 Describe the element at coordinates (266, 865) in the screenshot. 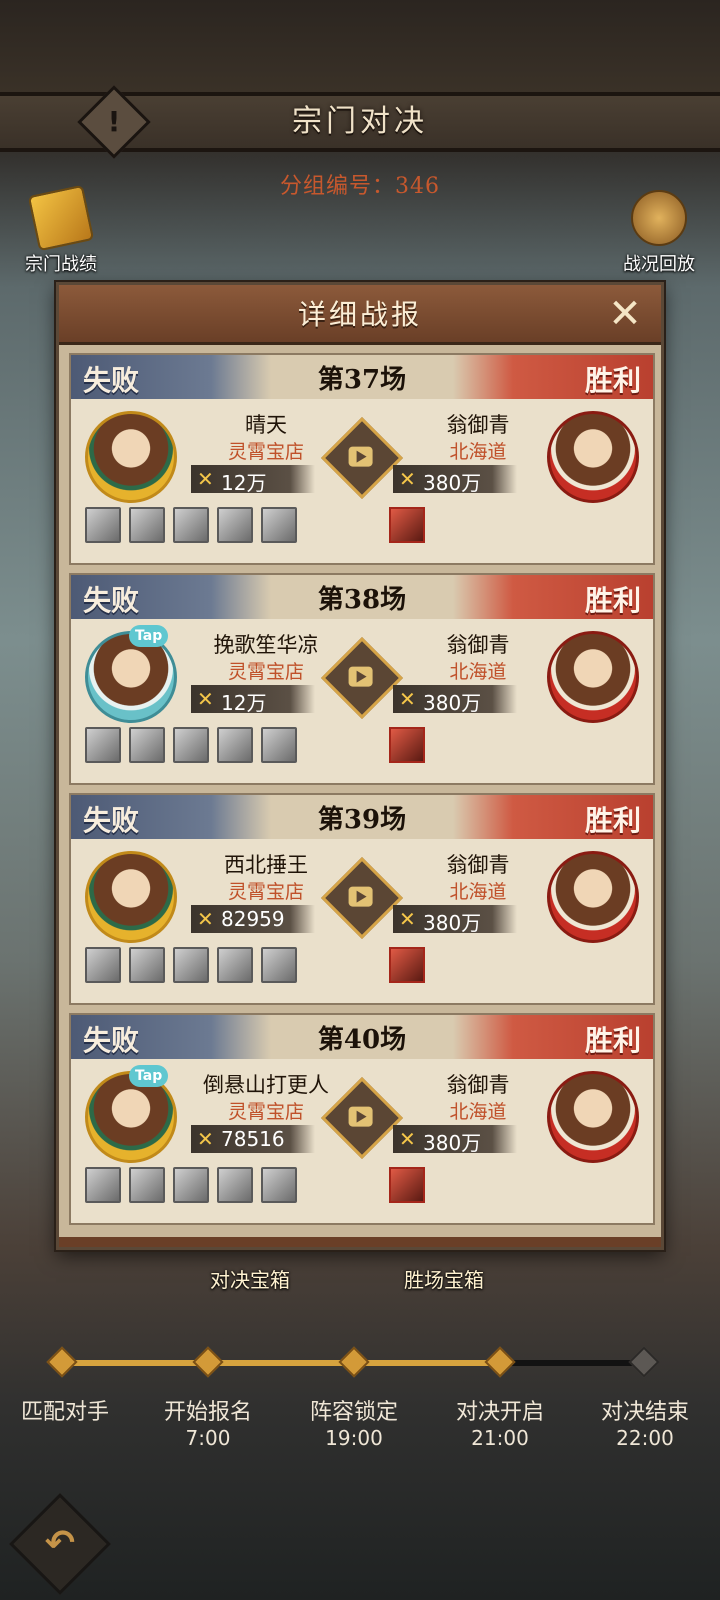

I see `left-player-name: 西北捶王` at that location.